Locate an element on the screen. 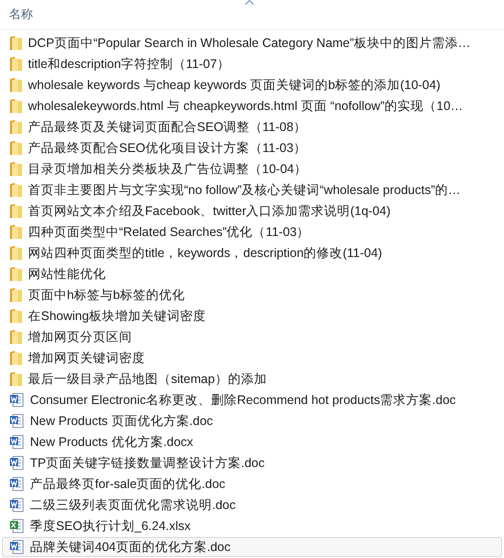 This screenshot has width=504, height=558. file-row: wholesale keywords 与cheap keywords 页面关键词的b标签的添加(10-04) is located at coordinates (252, 85).